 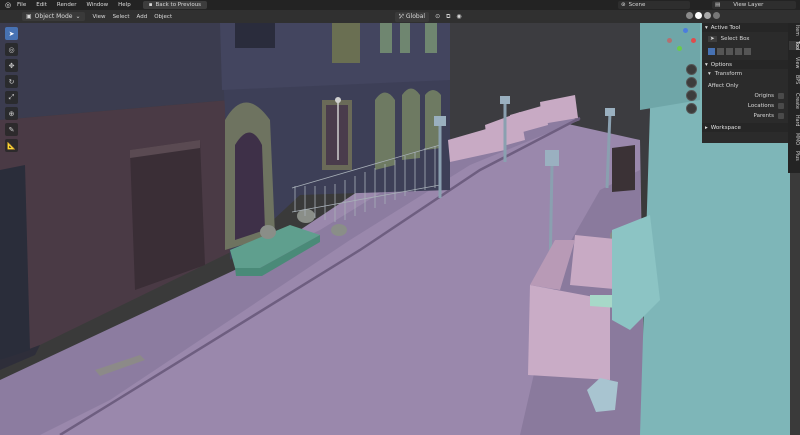 I want to click on locations-row: Locations, so click(x=745, y=106).